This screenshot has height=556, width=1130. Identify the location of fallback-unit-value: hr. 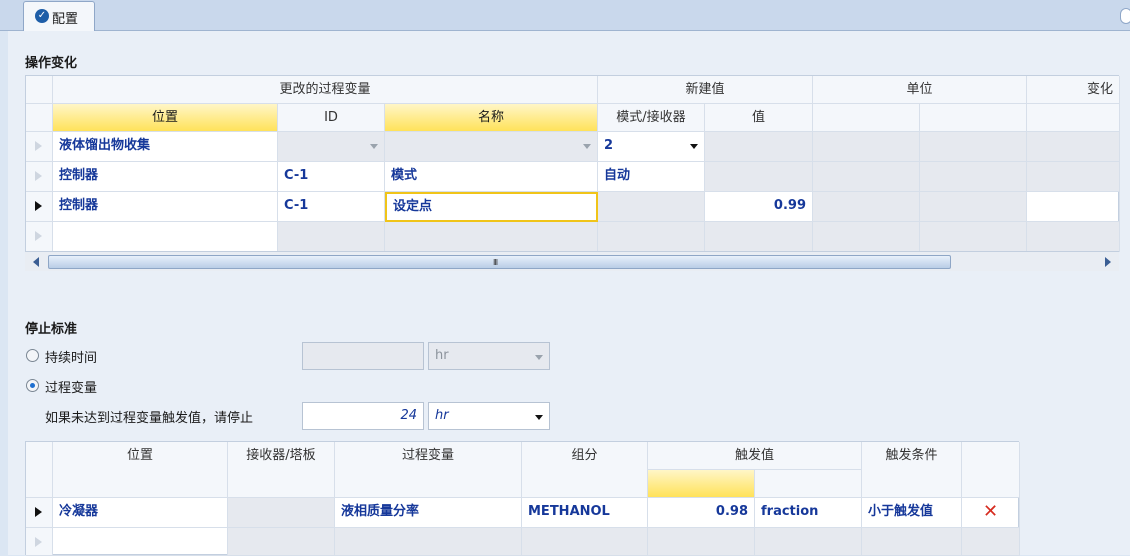
(442, 415).